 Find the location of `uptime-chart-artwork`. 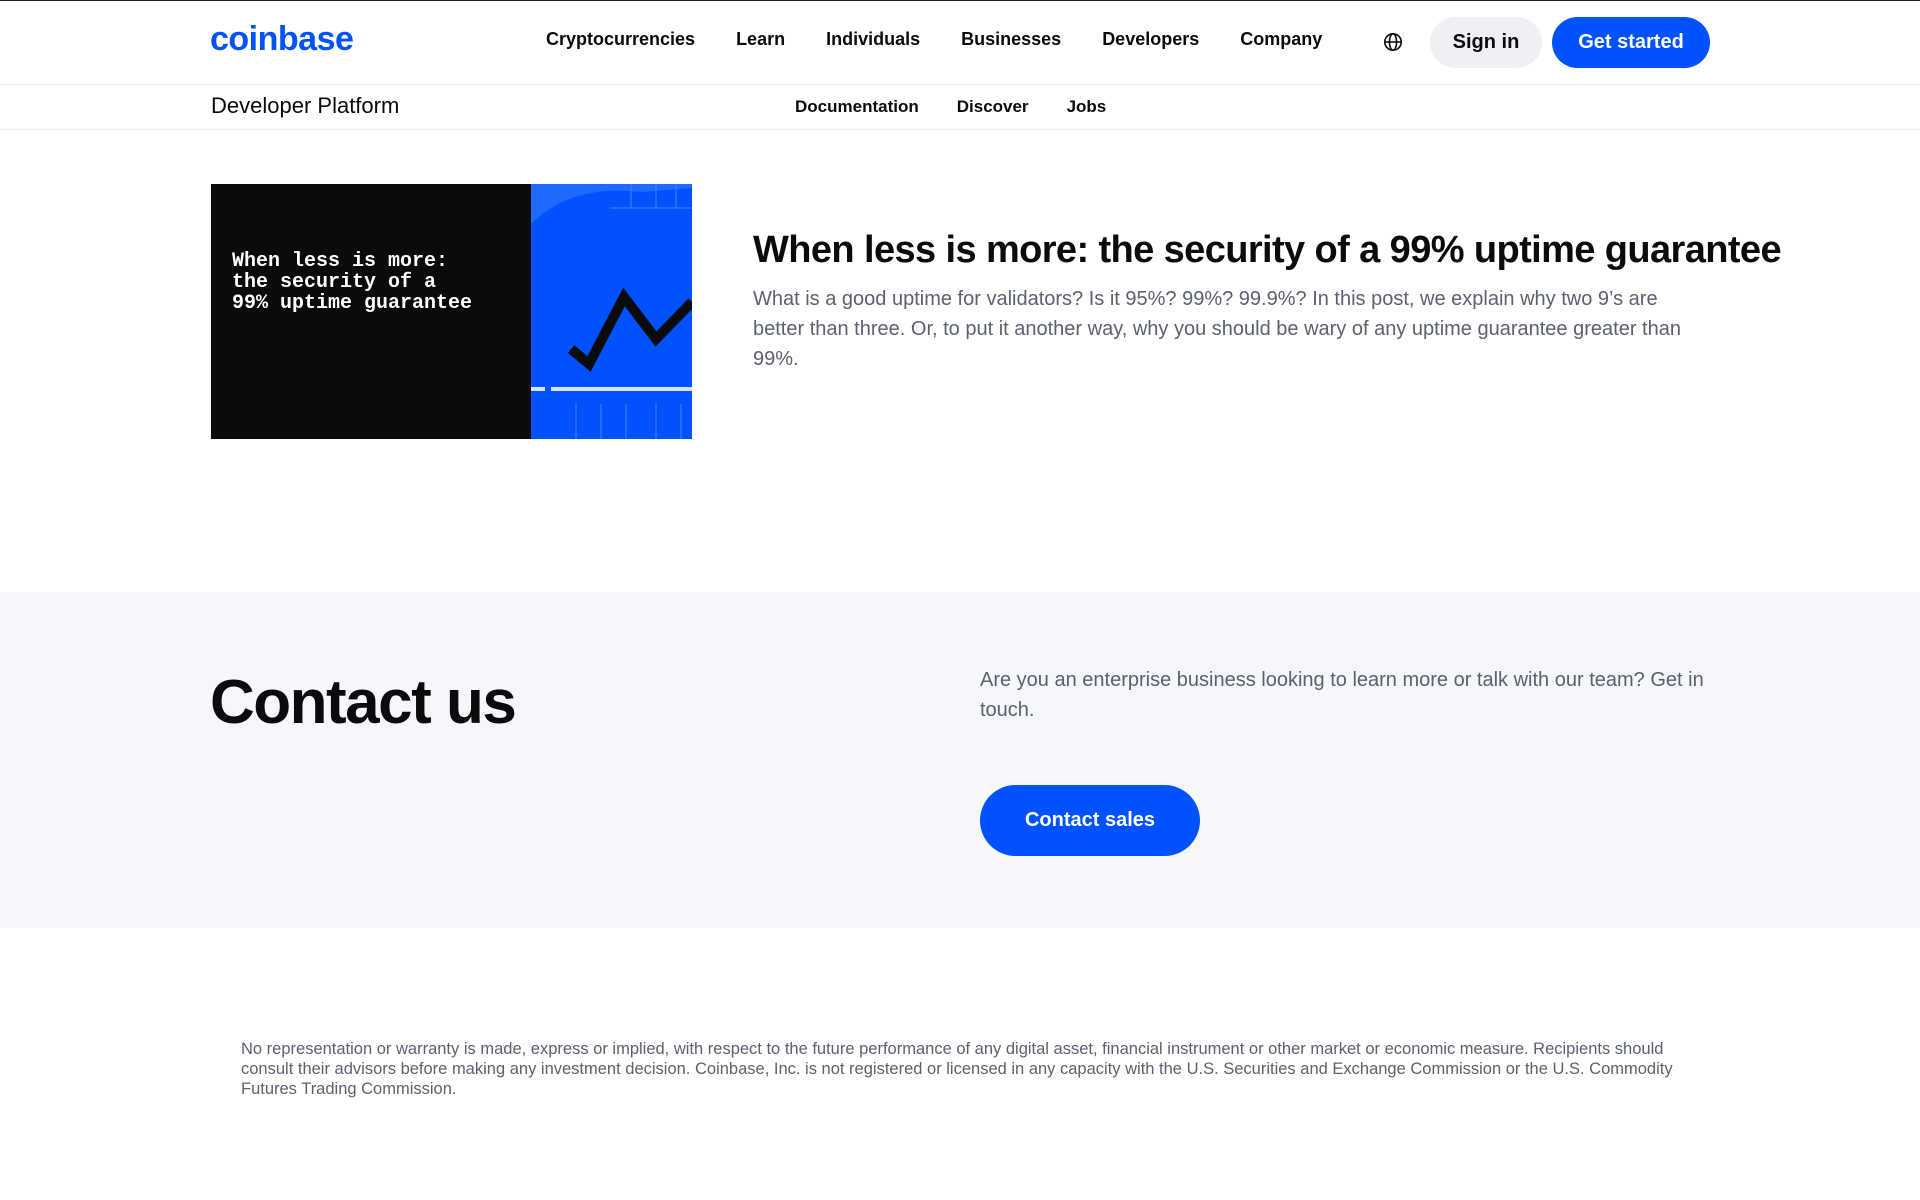

uptime-chart-artwork is located at coordinates (611, 311).